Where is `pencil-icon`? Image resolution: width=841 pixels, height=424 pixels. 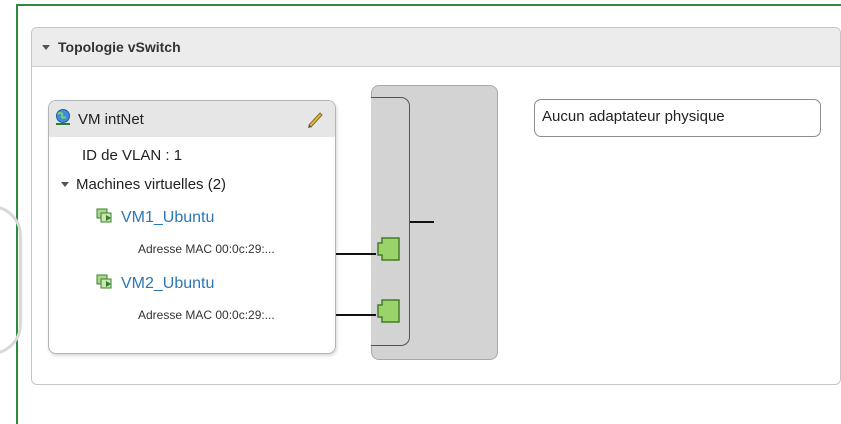
pencil-icon is located at coordinates (315, 121).